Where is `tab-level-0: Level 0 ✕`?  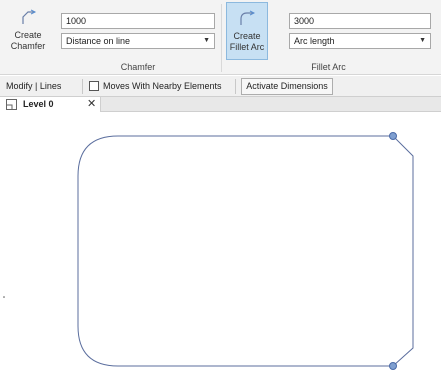
tab-level-0: Level 0 ✕ is located at coordinates (50, 104).